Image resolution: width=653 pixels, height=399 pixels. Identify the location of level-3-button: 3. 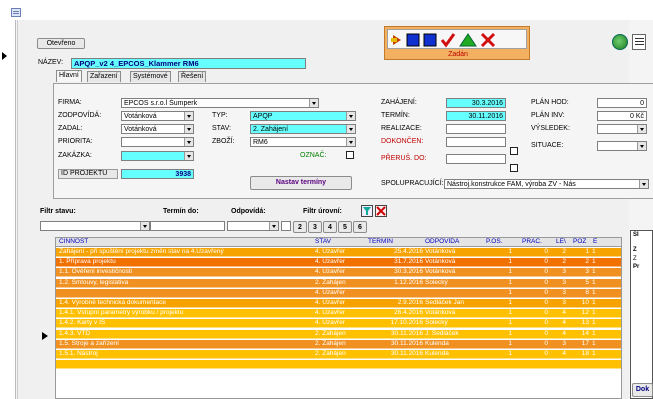
(315, 227).